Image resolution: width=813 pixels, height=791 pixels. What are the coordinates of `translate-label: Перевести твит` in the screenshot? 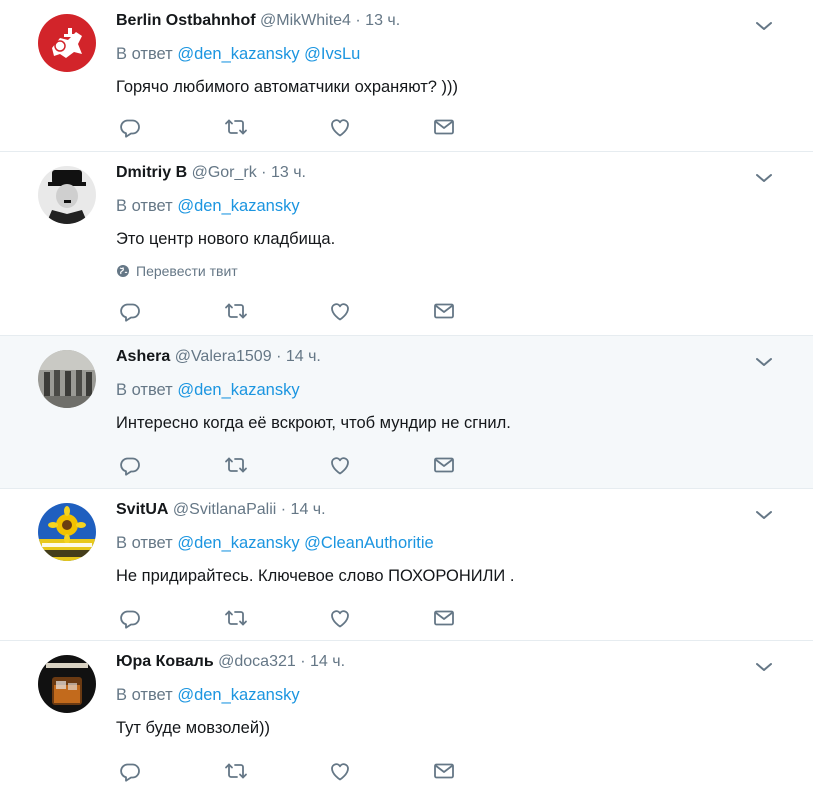 It's located at (187, 271).